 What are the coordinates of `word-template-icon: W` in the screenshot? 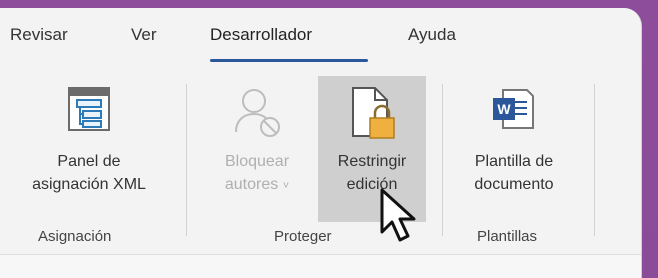 It's located at (514, 111).